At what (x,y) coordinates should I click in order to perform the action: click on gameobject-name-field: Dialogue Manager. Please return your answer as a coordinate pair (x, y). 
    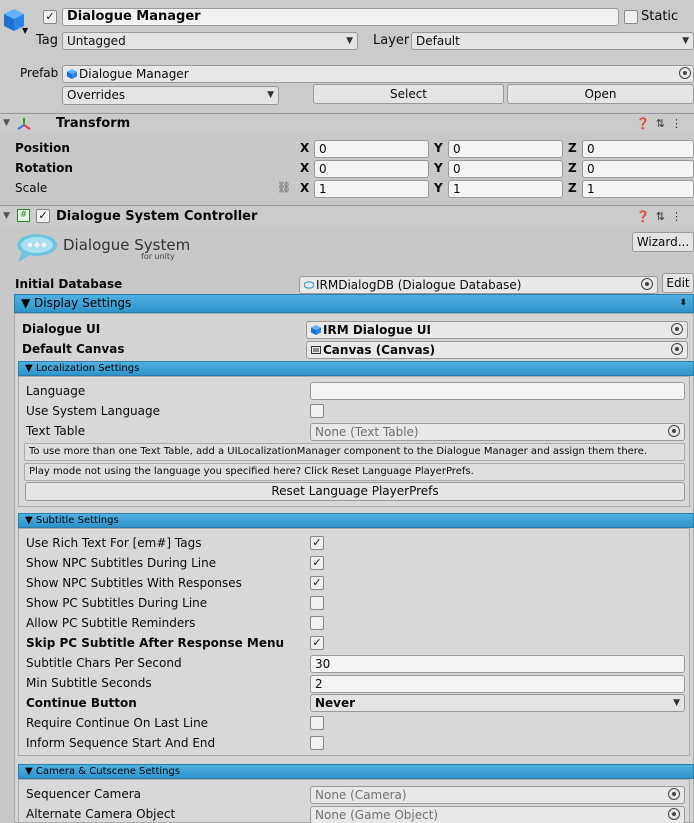
    Looking at the image, I should click on (340, 17).